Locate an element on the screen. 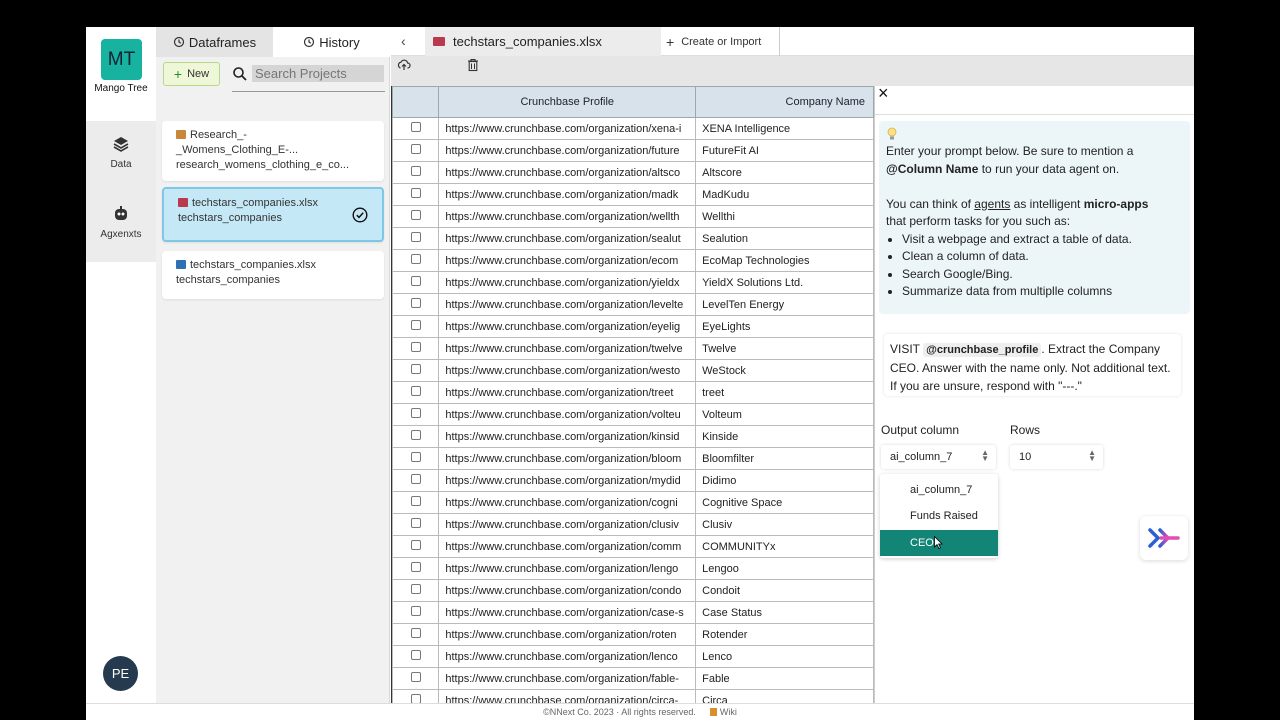 This screenshot has height=720, width=1280. close-icon: × is located at coordinates (883, 93).